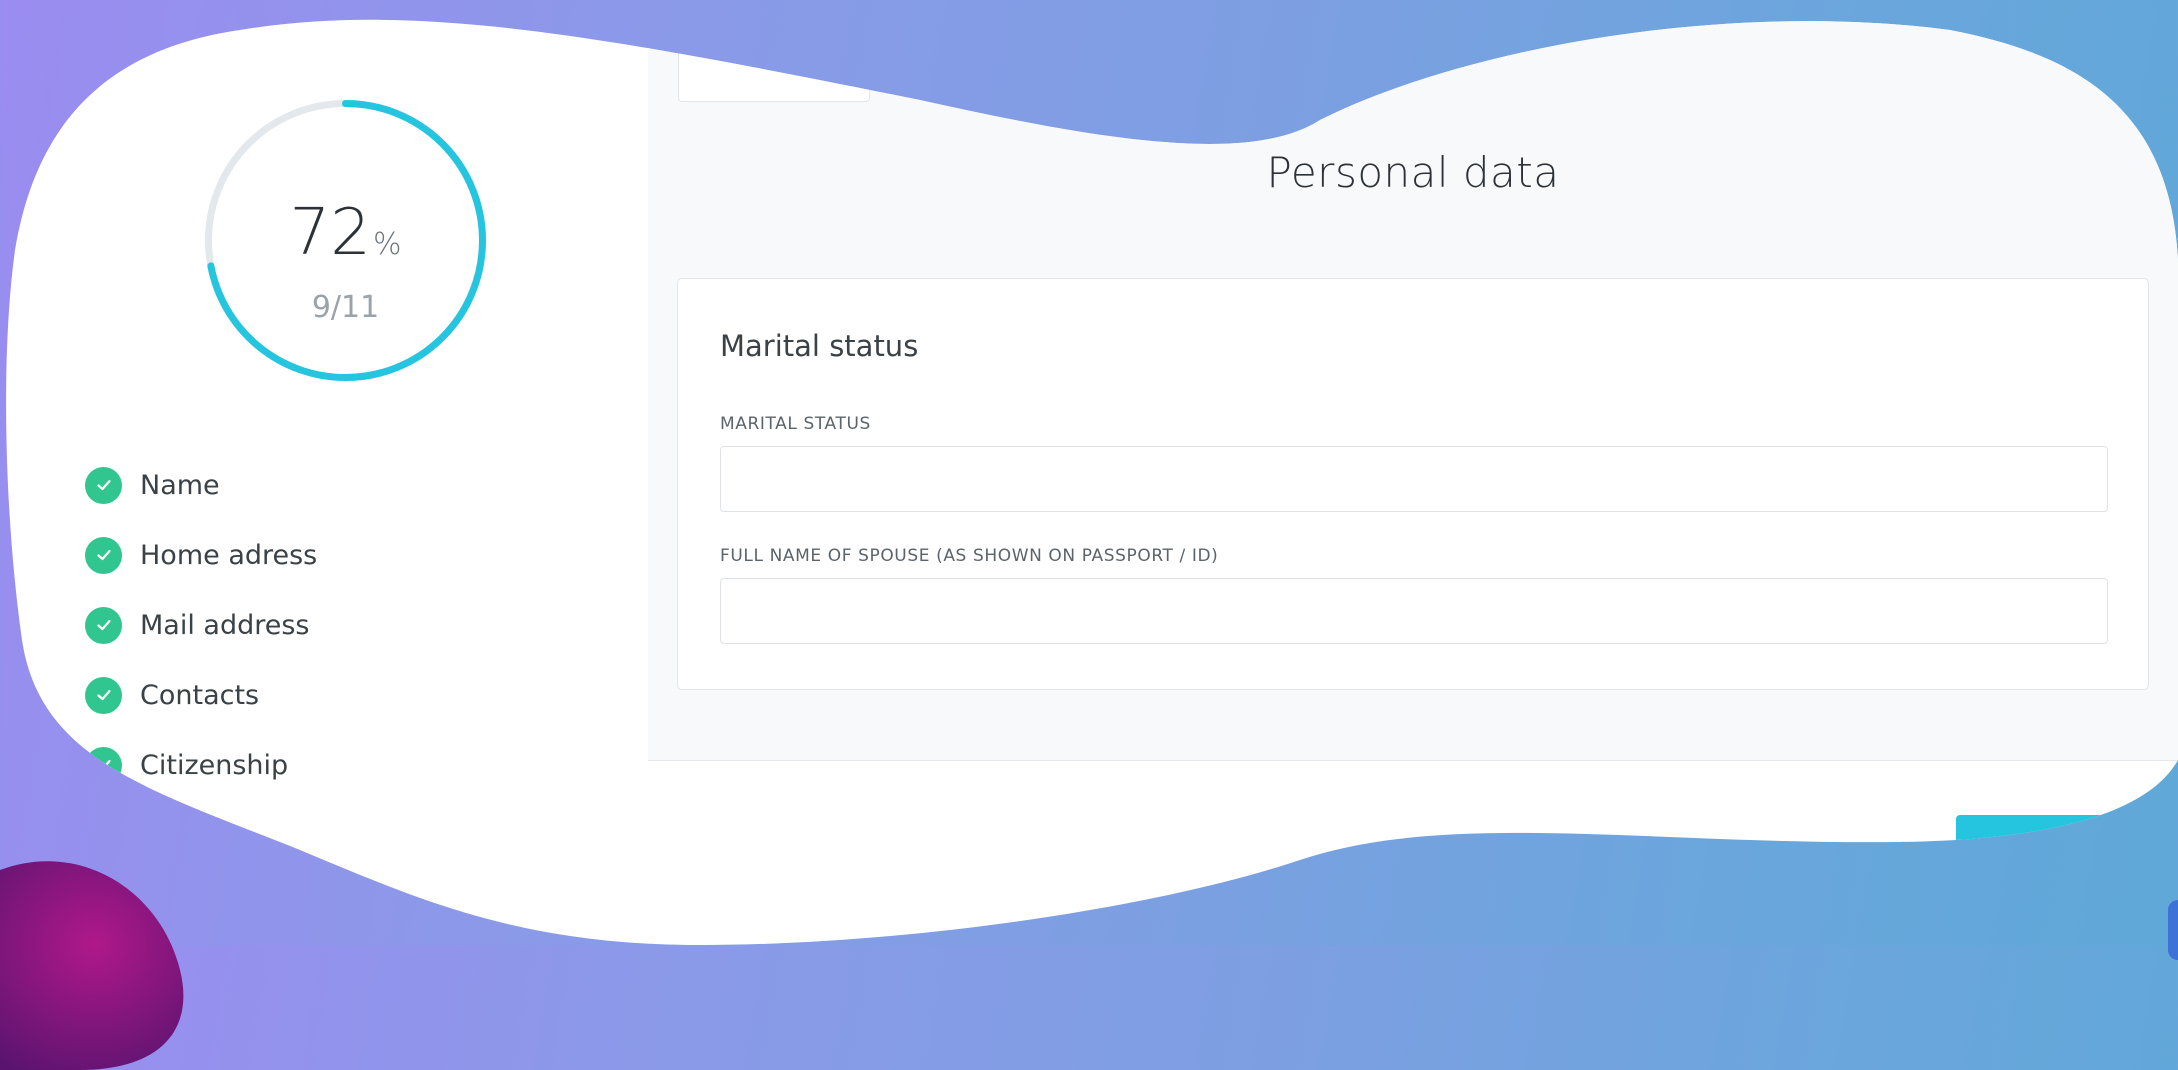  Describe the element at coordinates (2173, 930) in the screenshot. I see `decorative-edge-chip` at that location.